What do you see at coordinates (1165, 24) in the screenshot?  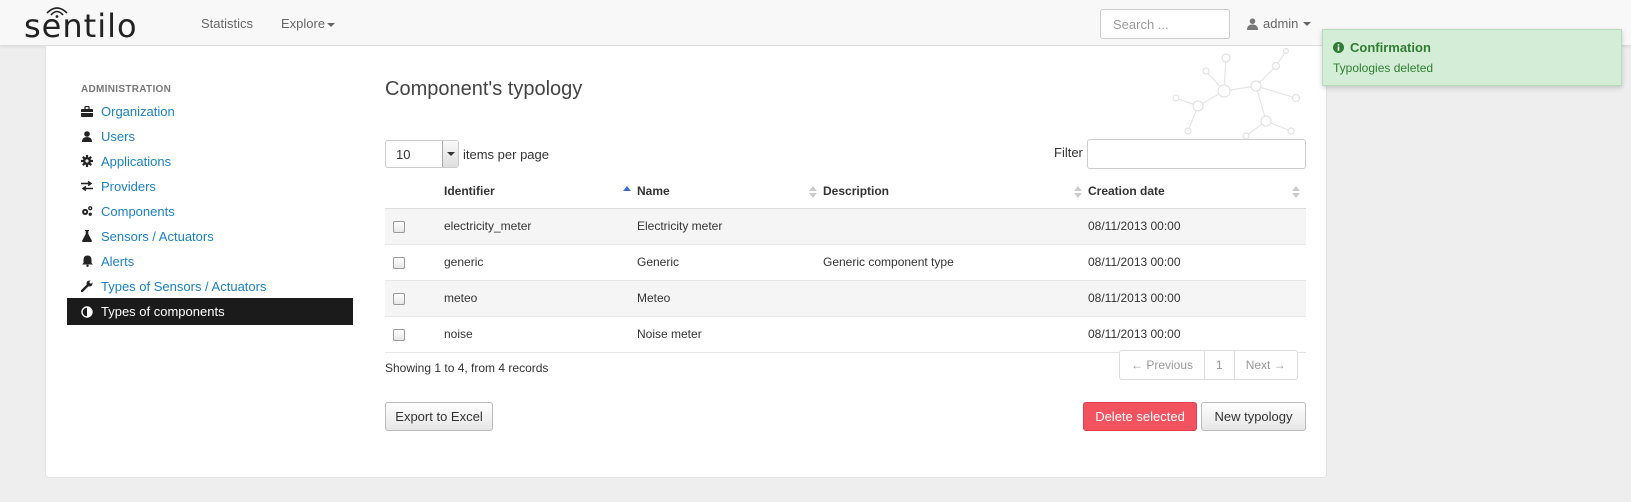 I see `search-input` at bounding box center [1165, 24].